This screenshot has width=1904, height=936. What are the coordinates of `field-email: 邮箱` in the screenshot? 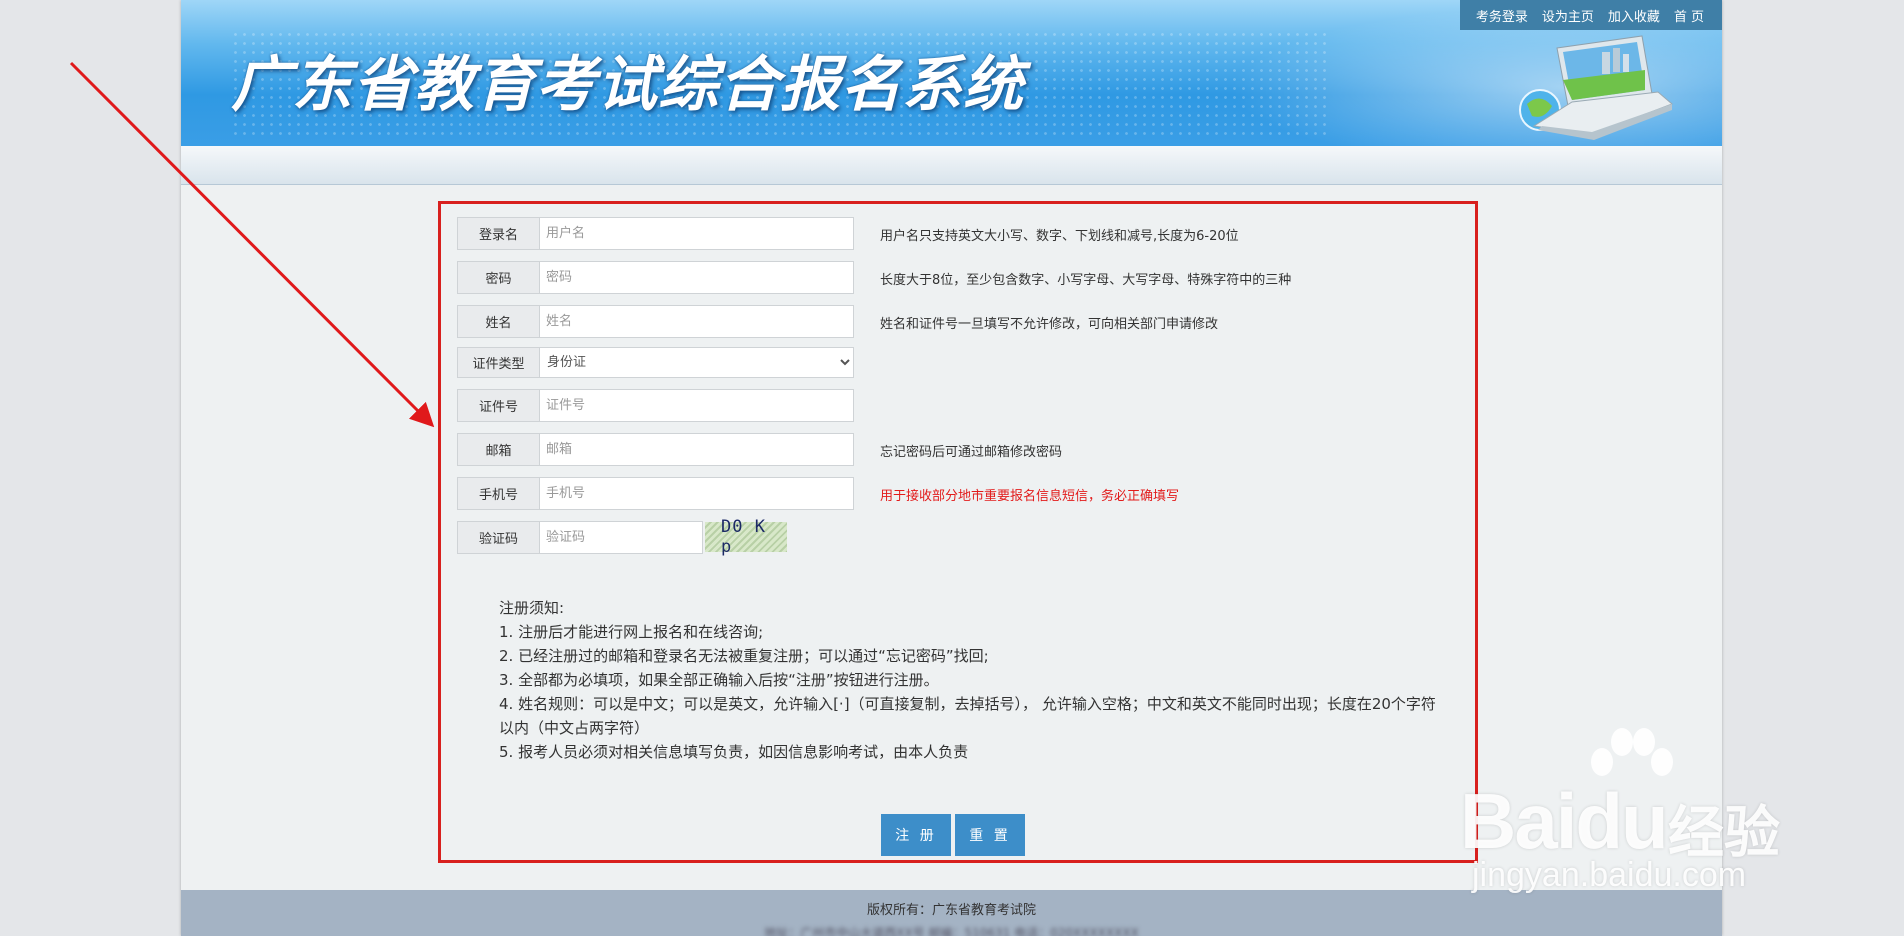 It's located at (655, 449).